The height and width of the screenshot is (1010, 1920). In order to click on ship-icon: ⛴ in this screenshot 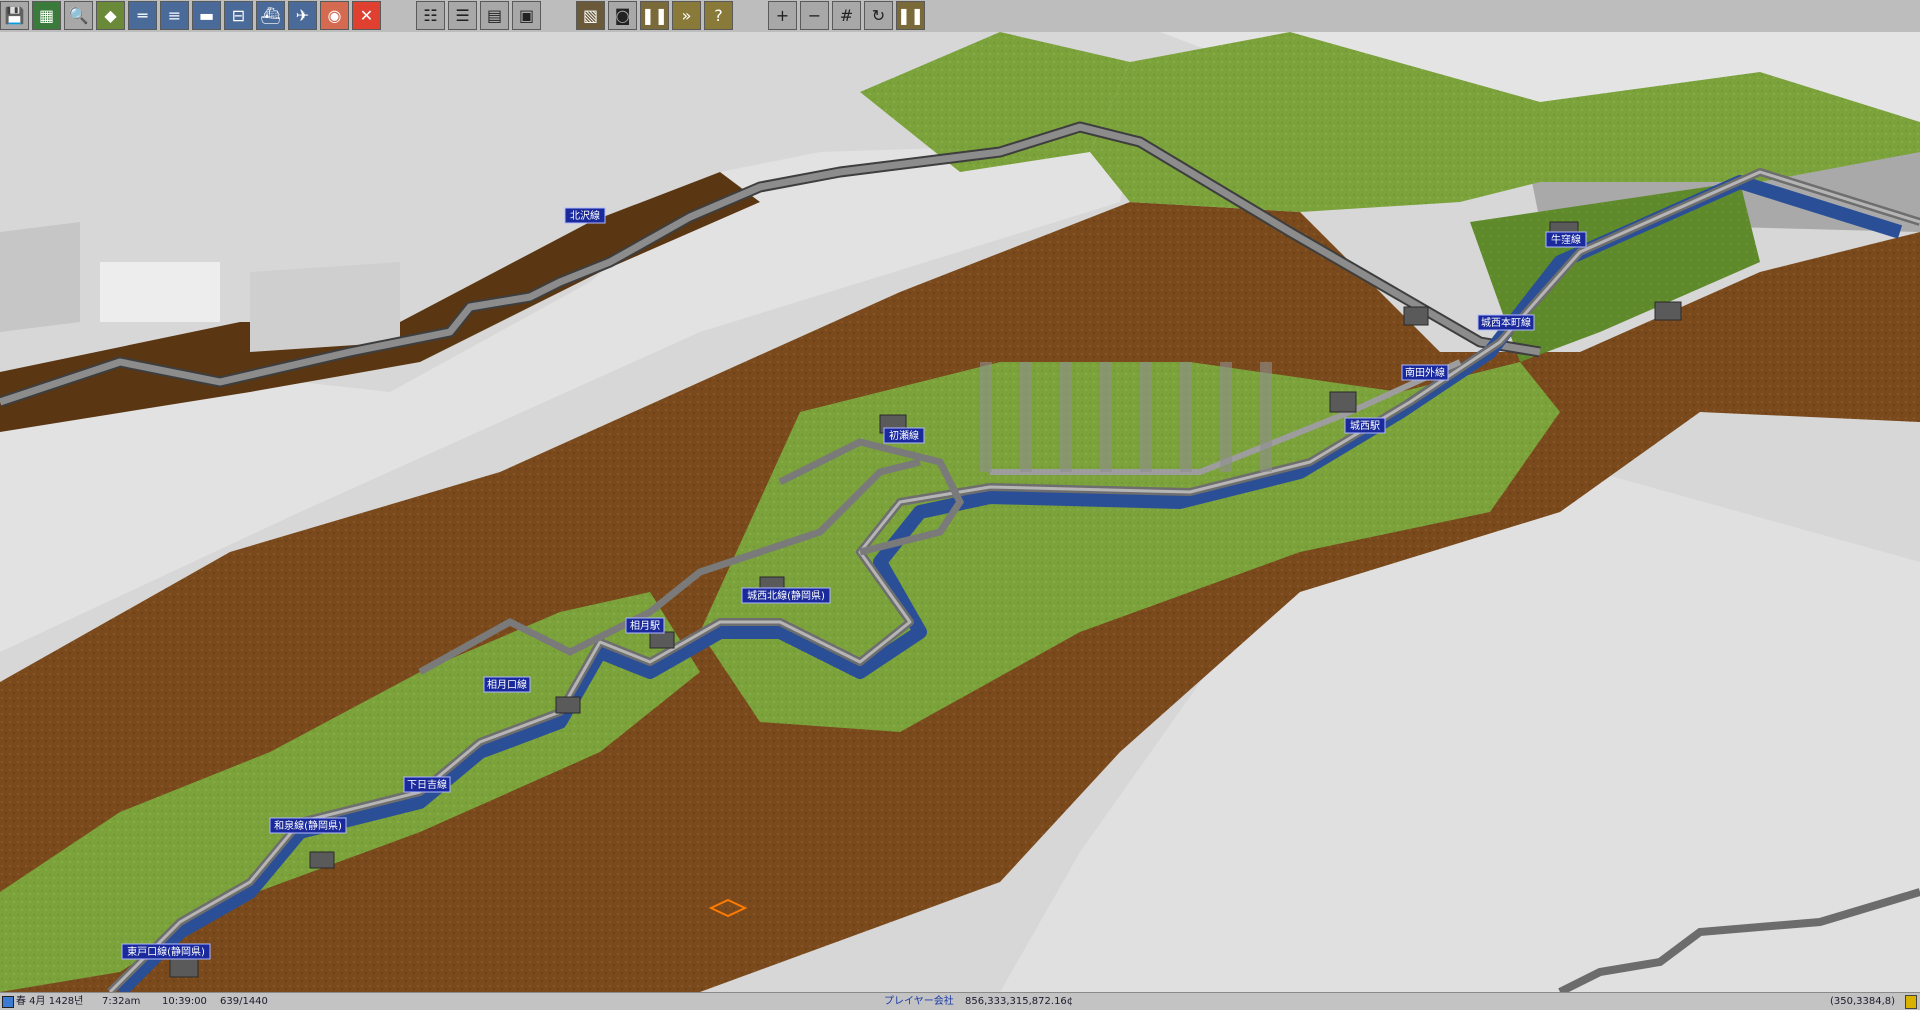, I will do `click(270, 15)`.